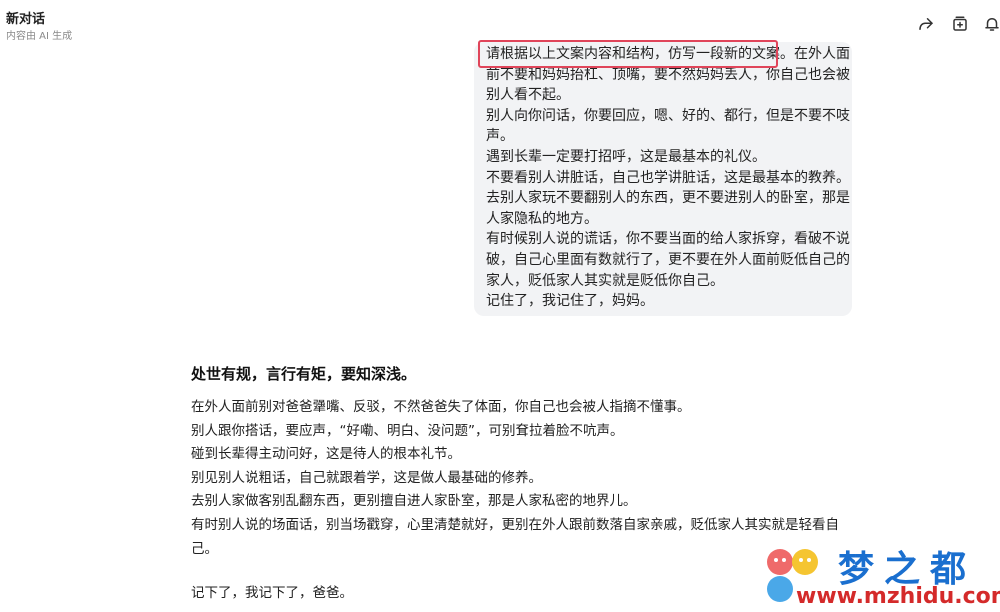 The height and width of the screenshot is (612, 1000). I want to click on top-bar: 新对话 内容由 AI 生成, so click(500, 22).